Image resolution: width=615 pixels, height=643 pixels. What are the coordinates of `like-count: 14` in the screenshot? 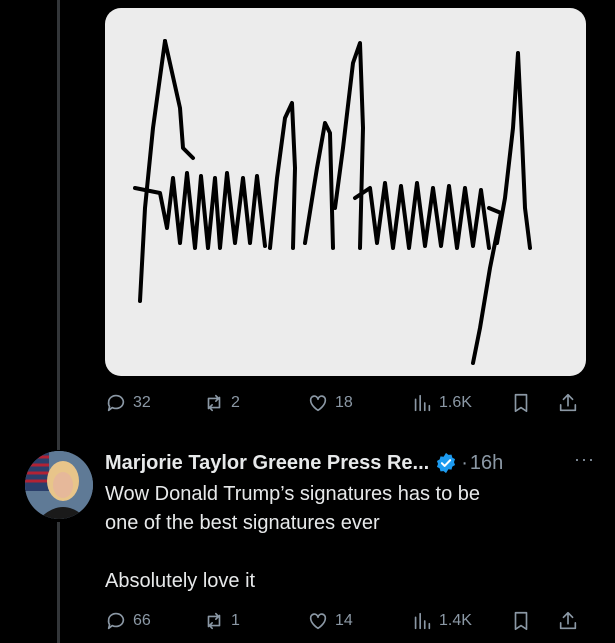 It's located at (344, 620).